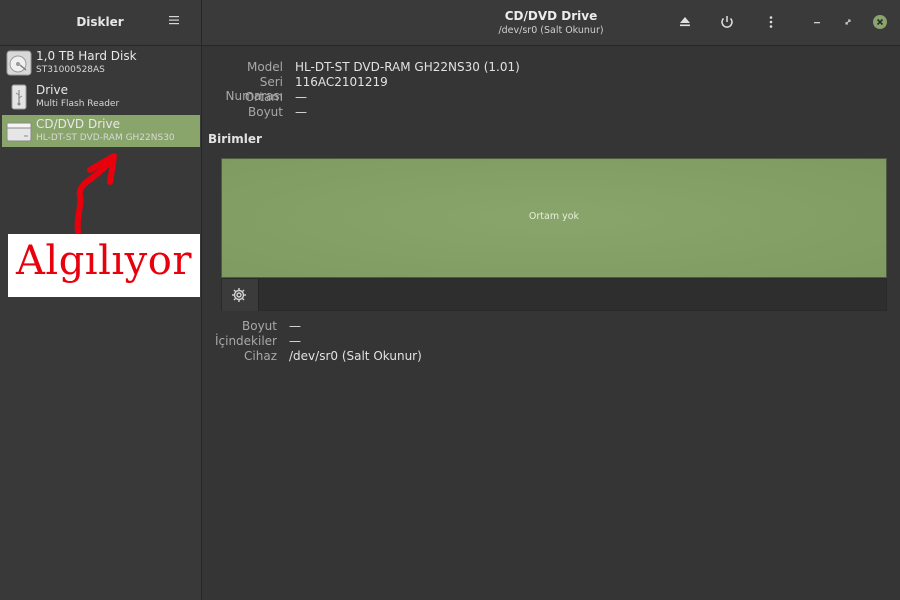  What do you see at coordinates (727, 22) in the screenshot?
I see `power-icon` at bounding box center [727, 22].